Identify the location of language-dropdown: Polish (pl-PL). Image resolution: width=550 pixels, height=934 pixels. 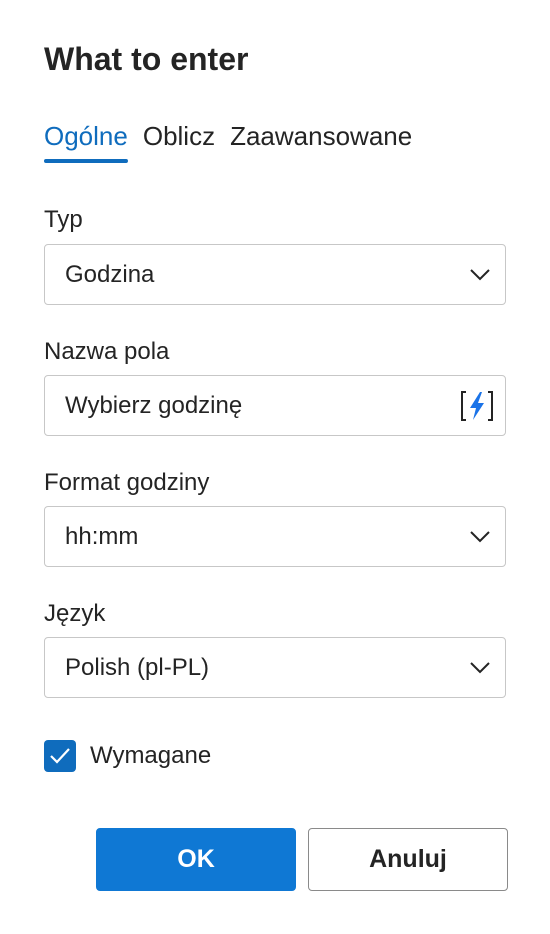
(275, 667).